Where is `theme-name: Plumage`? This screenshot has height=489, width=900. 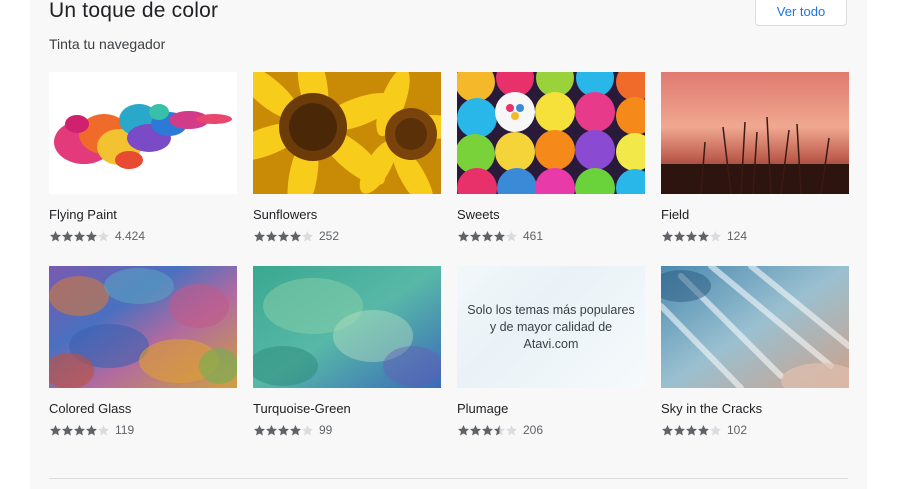 theme-name: Plumage is located at coordinates (551, 408).